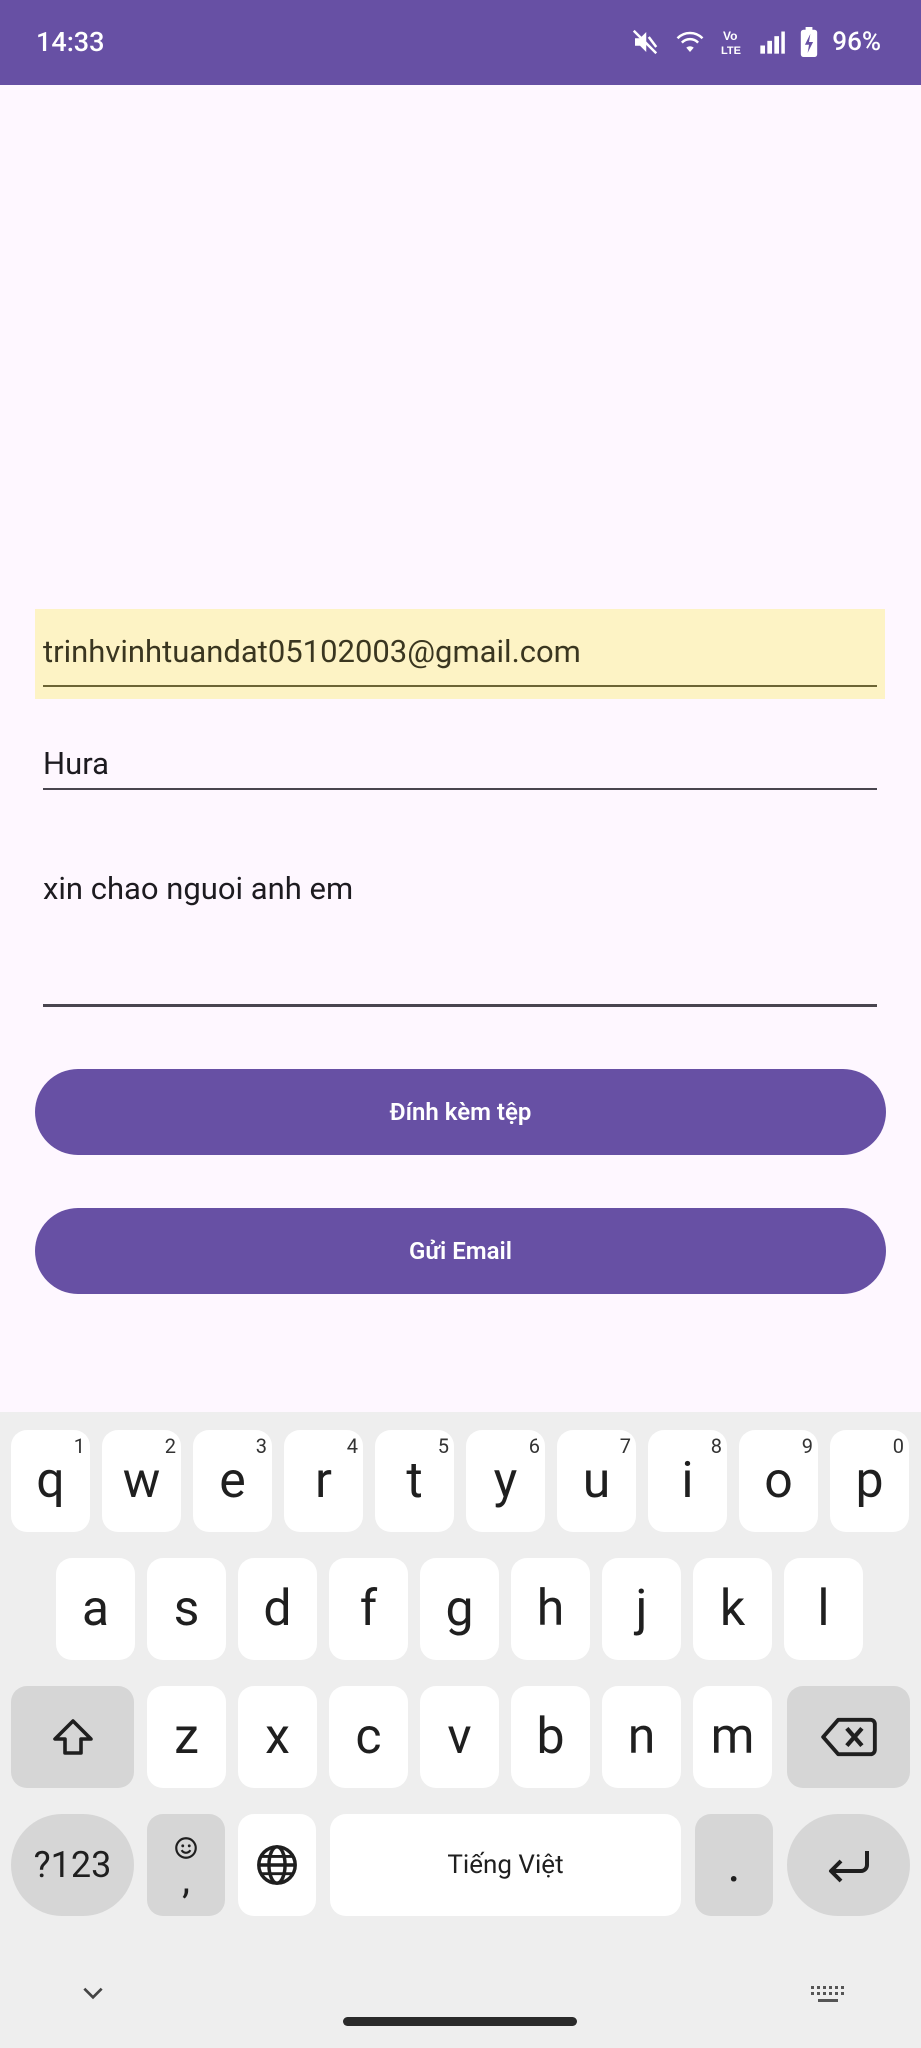 The image size is (921, 2048). What do you see at coordinates (70, 42) in the screenshot?
I see `status-time: 14:33` at bounding box center [70, 42].